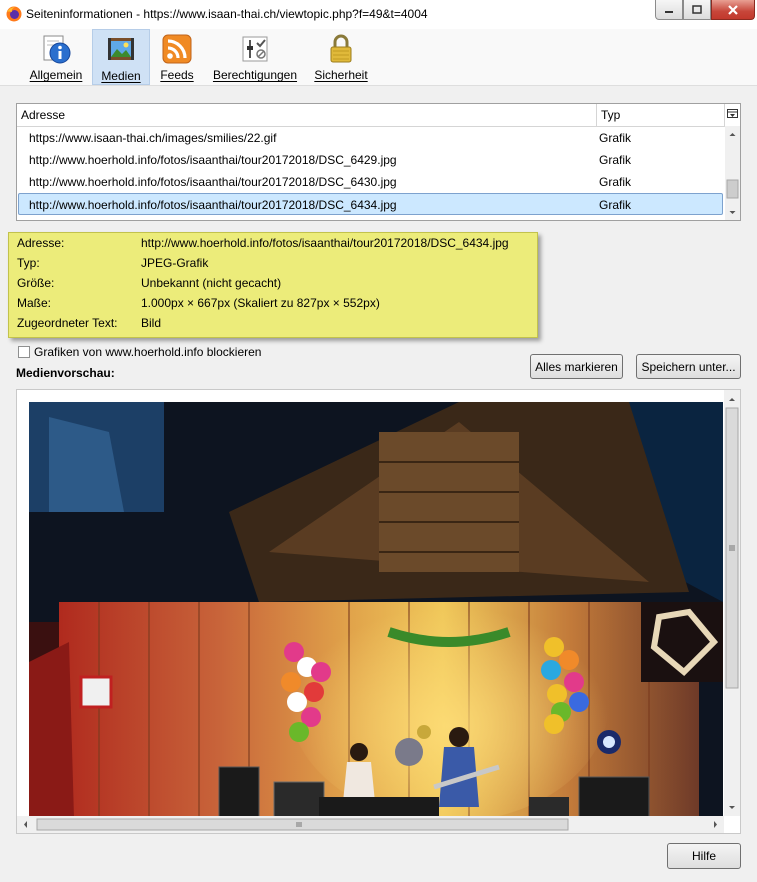 Image resolution: width=757 pixels, height=882 pixels. I want to click on tab-label: Allgemein, so click(56, 75).